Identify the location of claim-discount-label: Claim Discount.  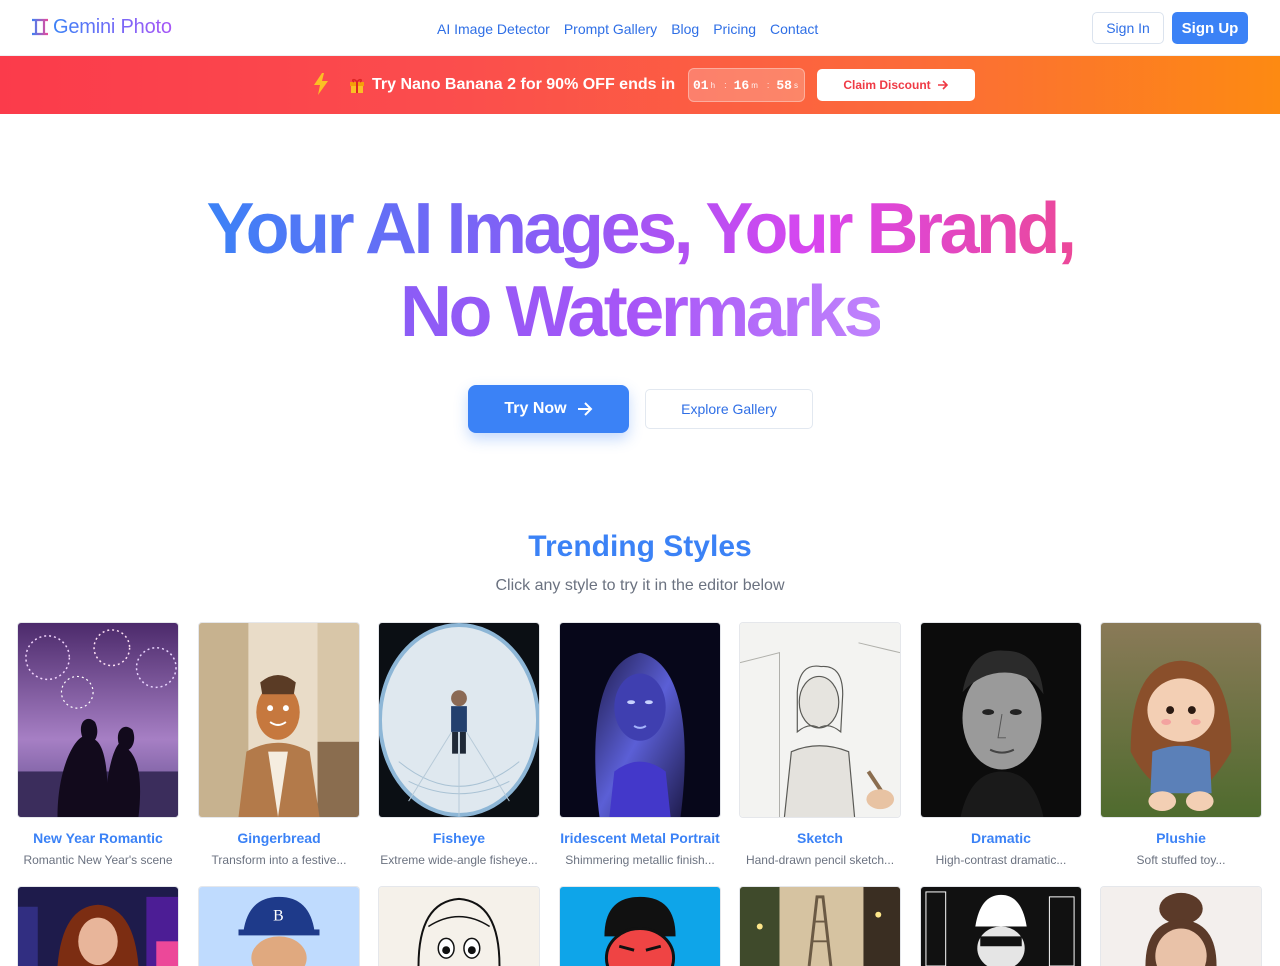
(886, 85).